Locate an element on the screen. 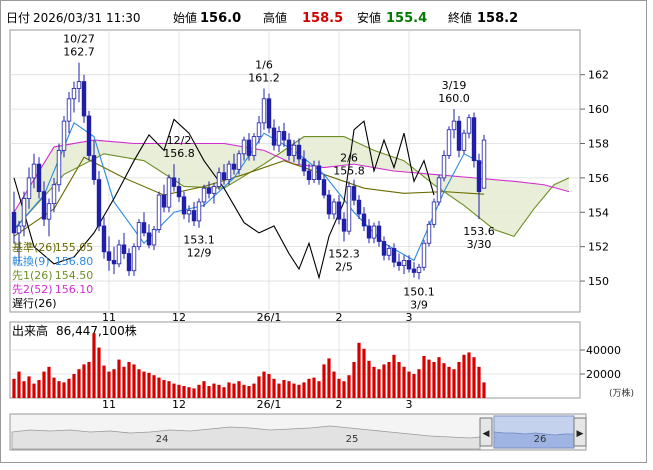 Image resolution: width=653 pixels, height=470 pixels. annotation-value: 160.0 is located at coordinates (454, 98).